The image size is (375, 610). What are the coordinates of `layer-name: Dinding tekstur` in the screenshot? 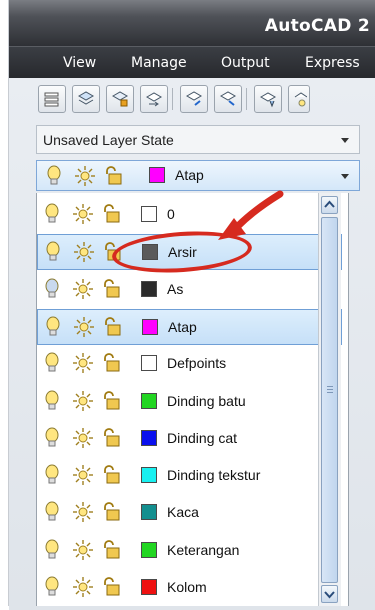 It's located at (214, 475).